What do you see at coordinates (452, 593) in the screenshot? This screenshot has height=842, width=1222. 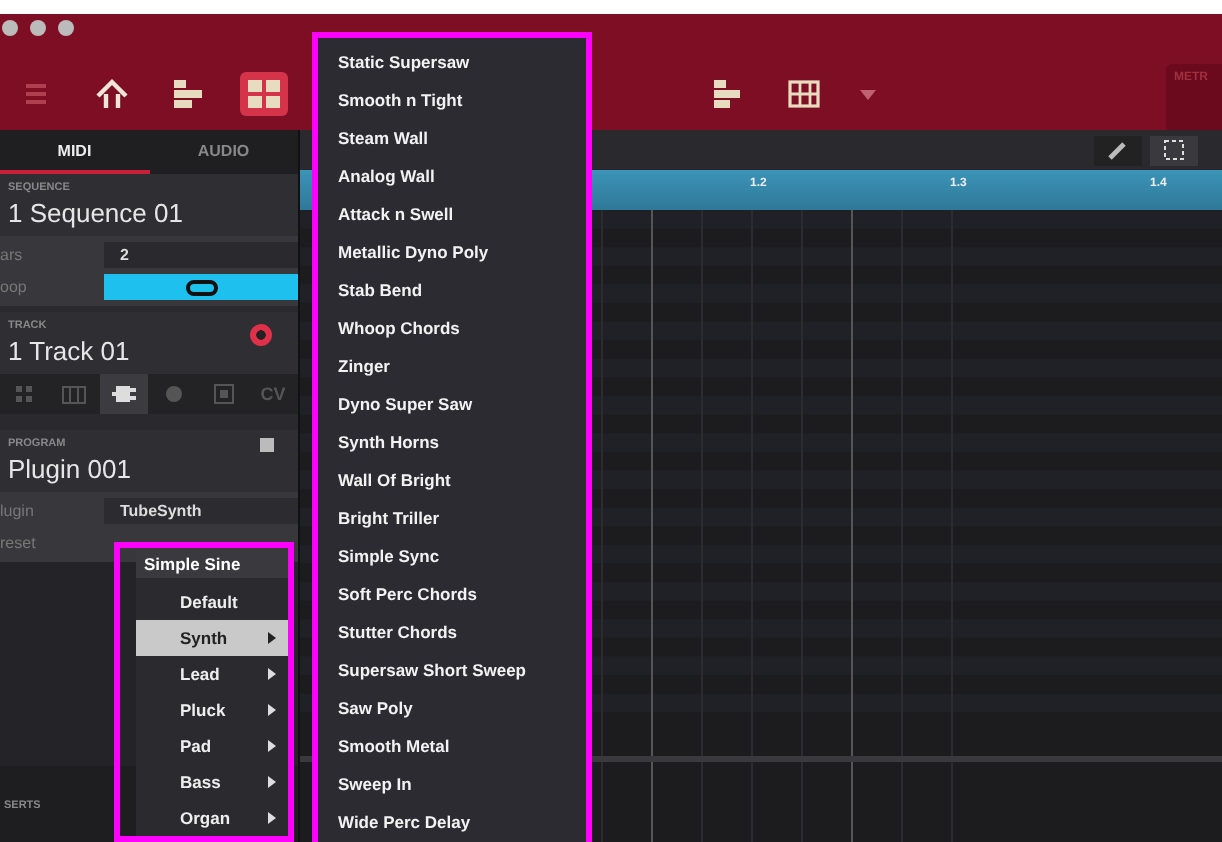 I see `menu-item: Soft Perc Chords` at bounding box center [452, 593].